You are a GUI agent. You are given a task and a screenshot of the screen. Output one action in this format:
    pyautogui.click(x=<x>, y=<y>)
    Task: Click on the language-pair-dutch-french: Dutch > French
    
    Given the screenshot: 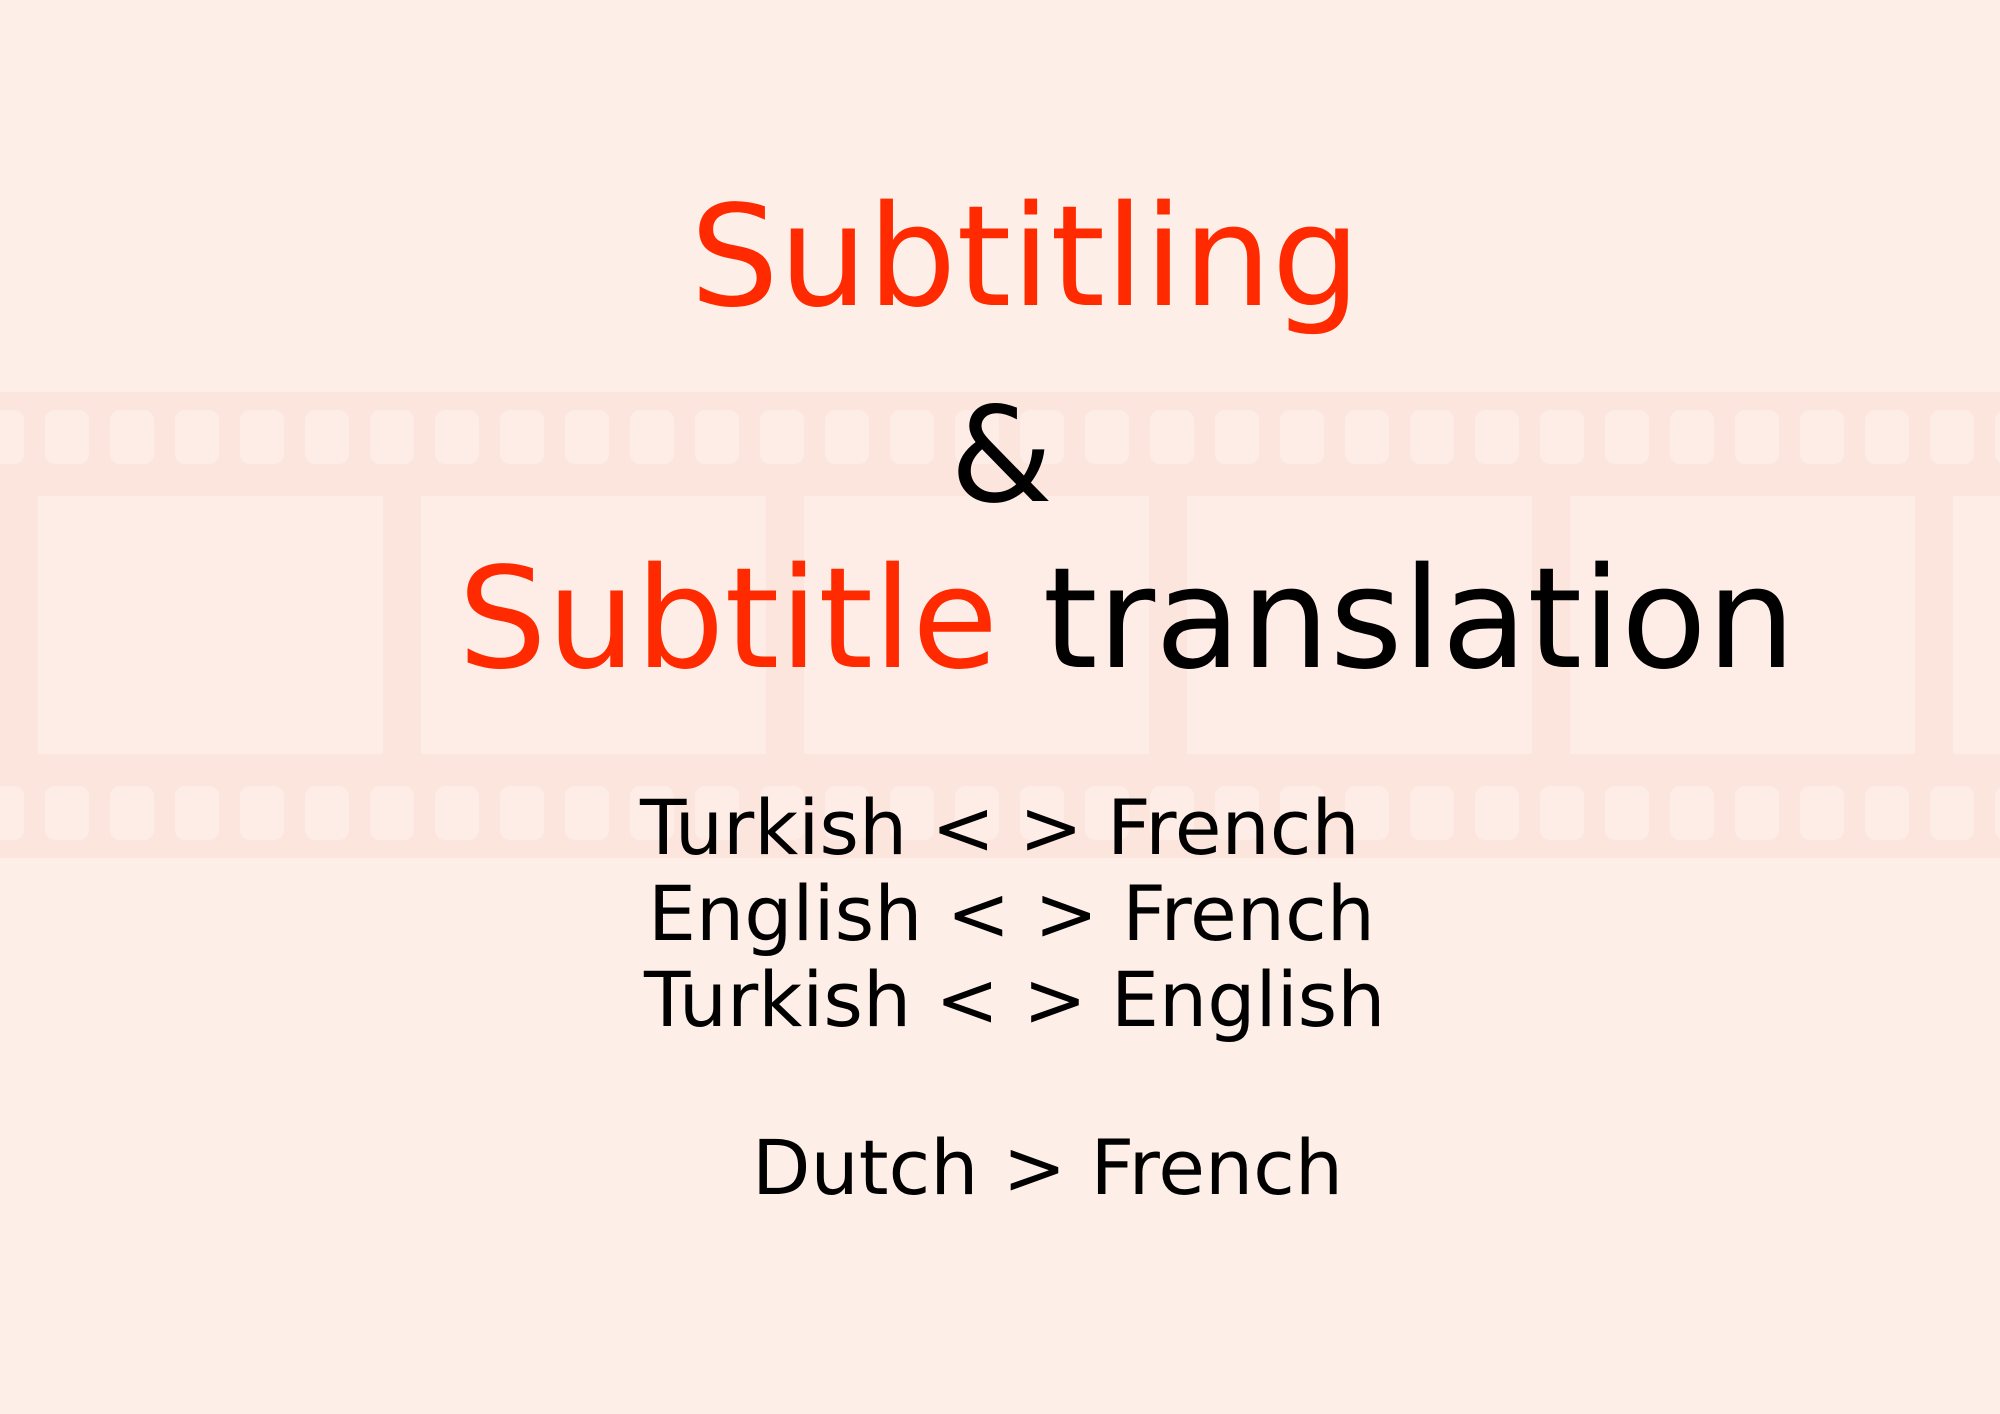 What is the action you would take?
    pyautogui.click(x=1048, y=1167)
    